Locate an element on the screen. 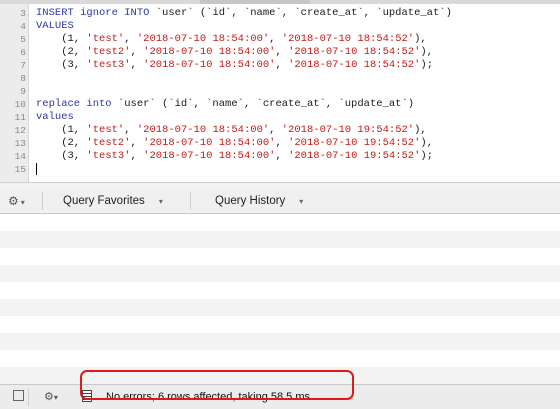 The height and width of the screenshot is (409, 560). query-favorites-label: Query Favorites is located at coordinates (104, 201).